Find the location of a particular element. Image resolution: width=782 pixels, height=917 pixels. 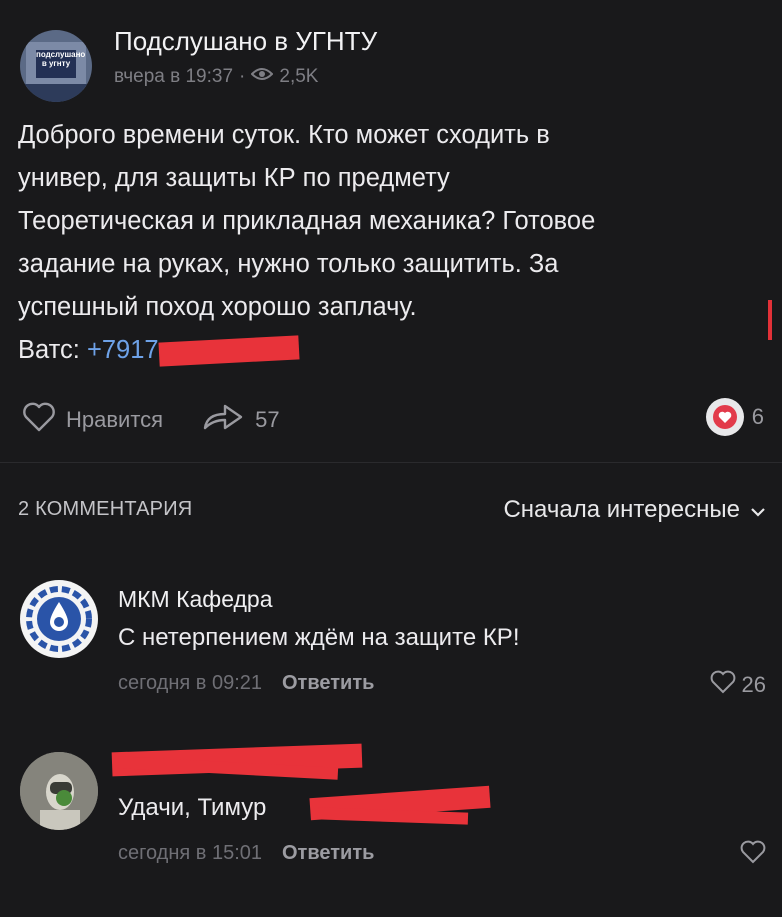

comment-like is located at coordinates (753, 855).